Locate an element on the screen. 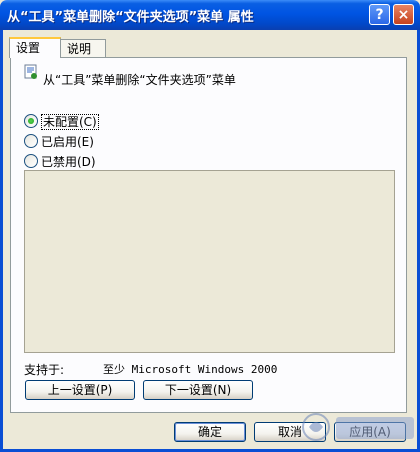 The image size is (420, 452). window-frame-left is located at coordinates (1, 241).